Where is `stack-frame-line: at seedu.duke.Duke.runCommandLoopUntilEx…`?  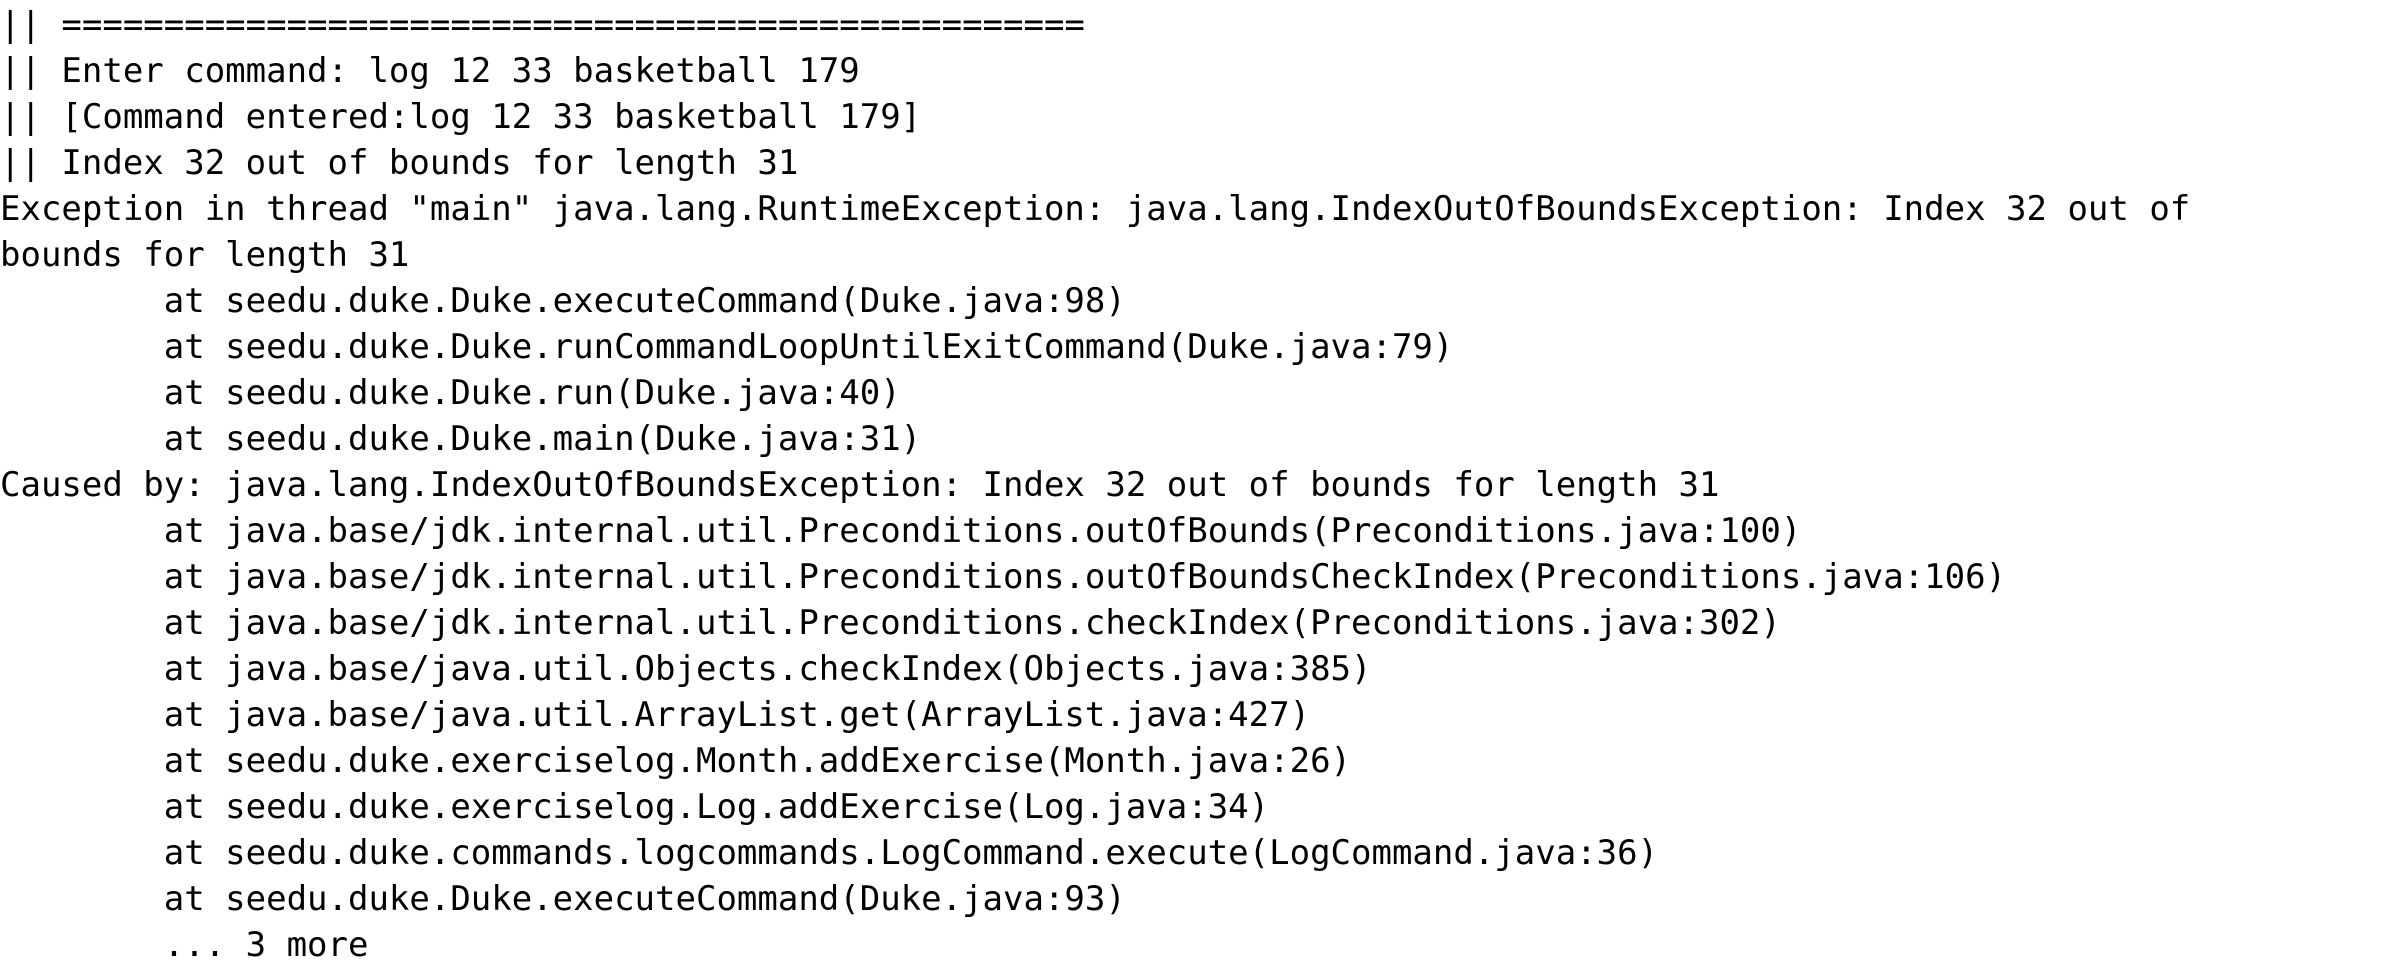 stack-frame-line: at seedu.duke.Duke.runCommandLoopUntilEx… is located at coordinates (727, 347).